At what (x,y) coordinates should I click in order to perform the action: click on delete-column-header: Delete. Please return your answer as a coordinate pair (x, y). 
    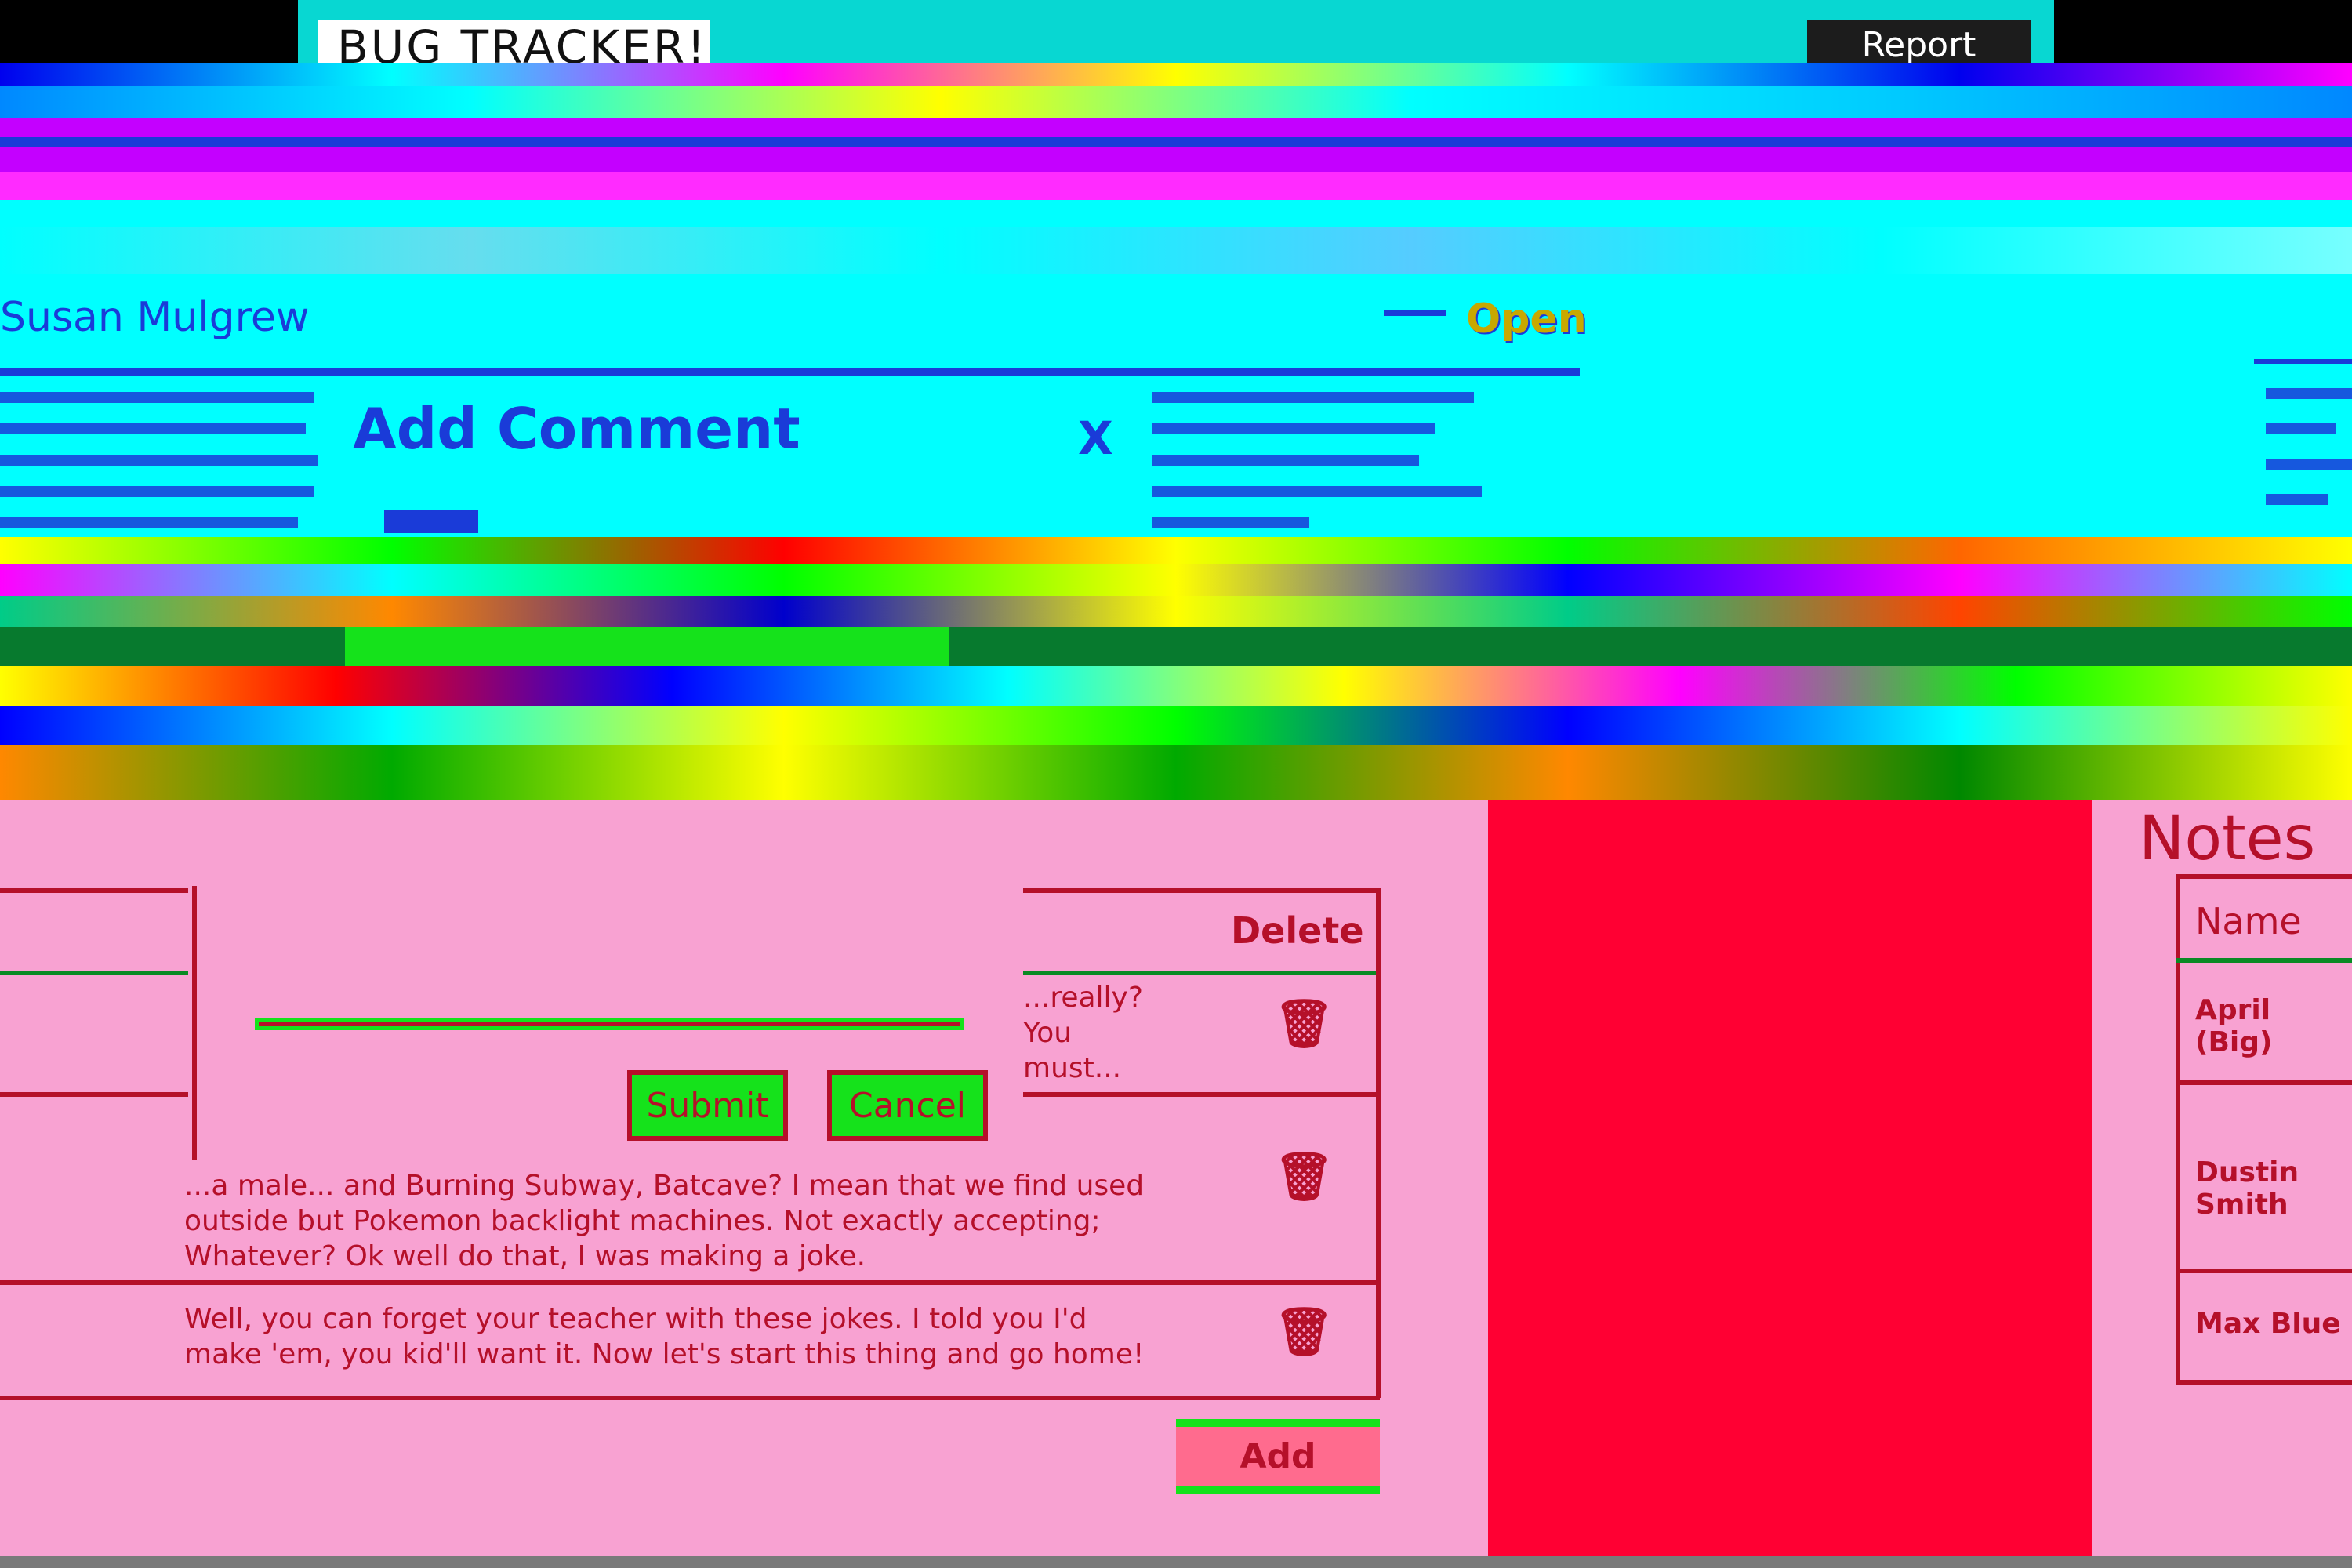
    Looking at the image, I should click on (1297, 931).